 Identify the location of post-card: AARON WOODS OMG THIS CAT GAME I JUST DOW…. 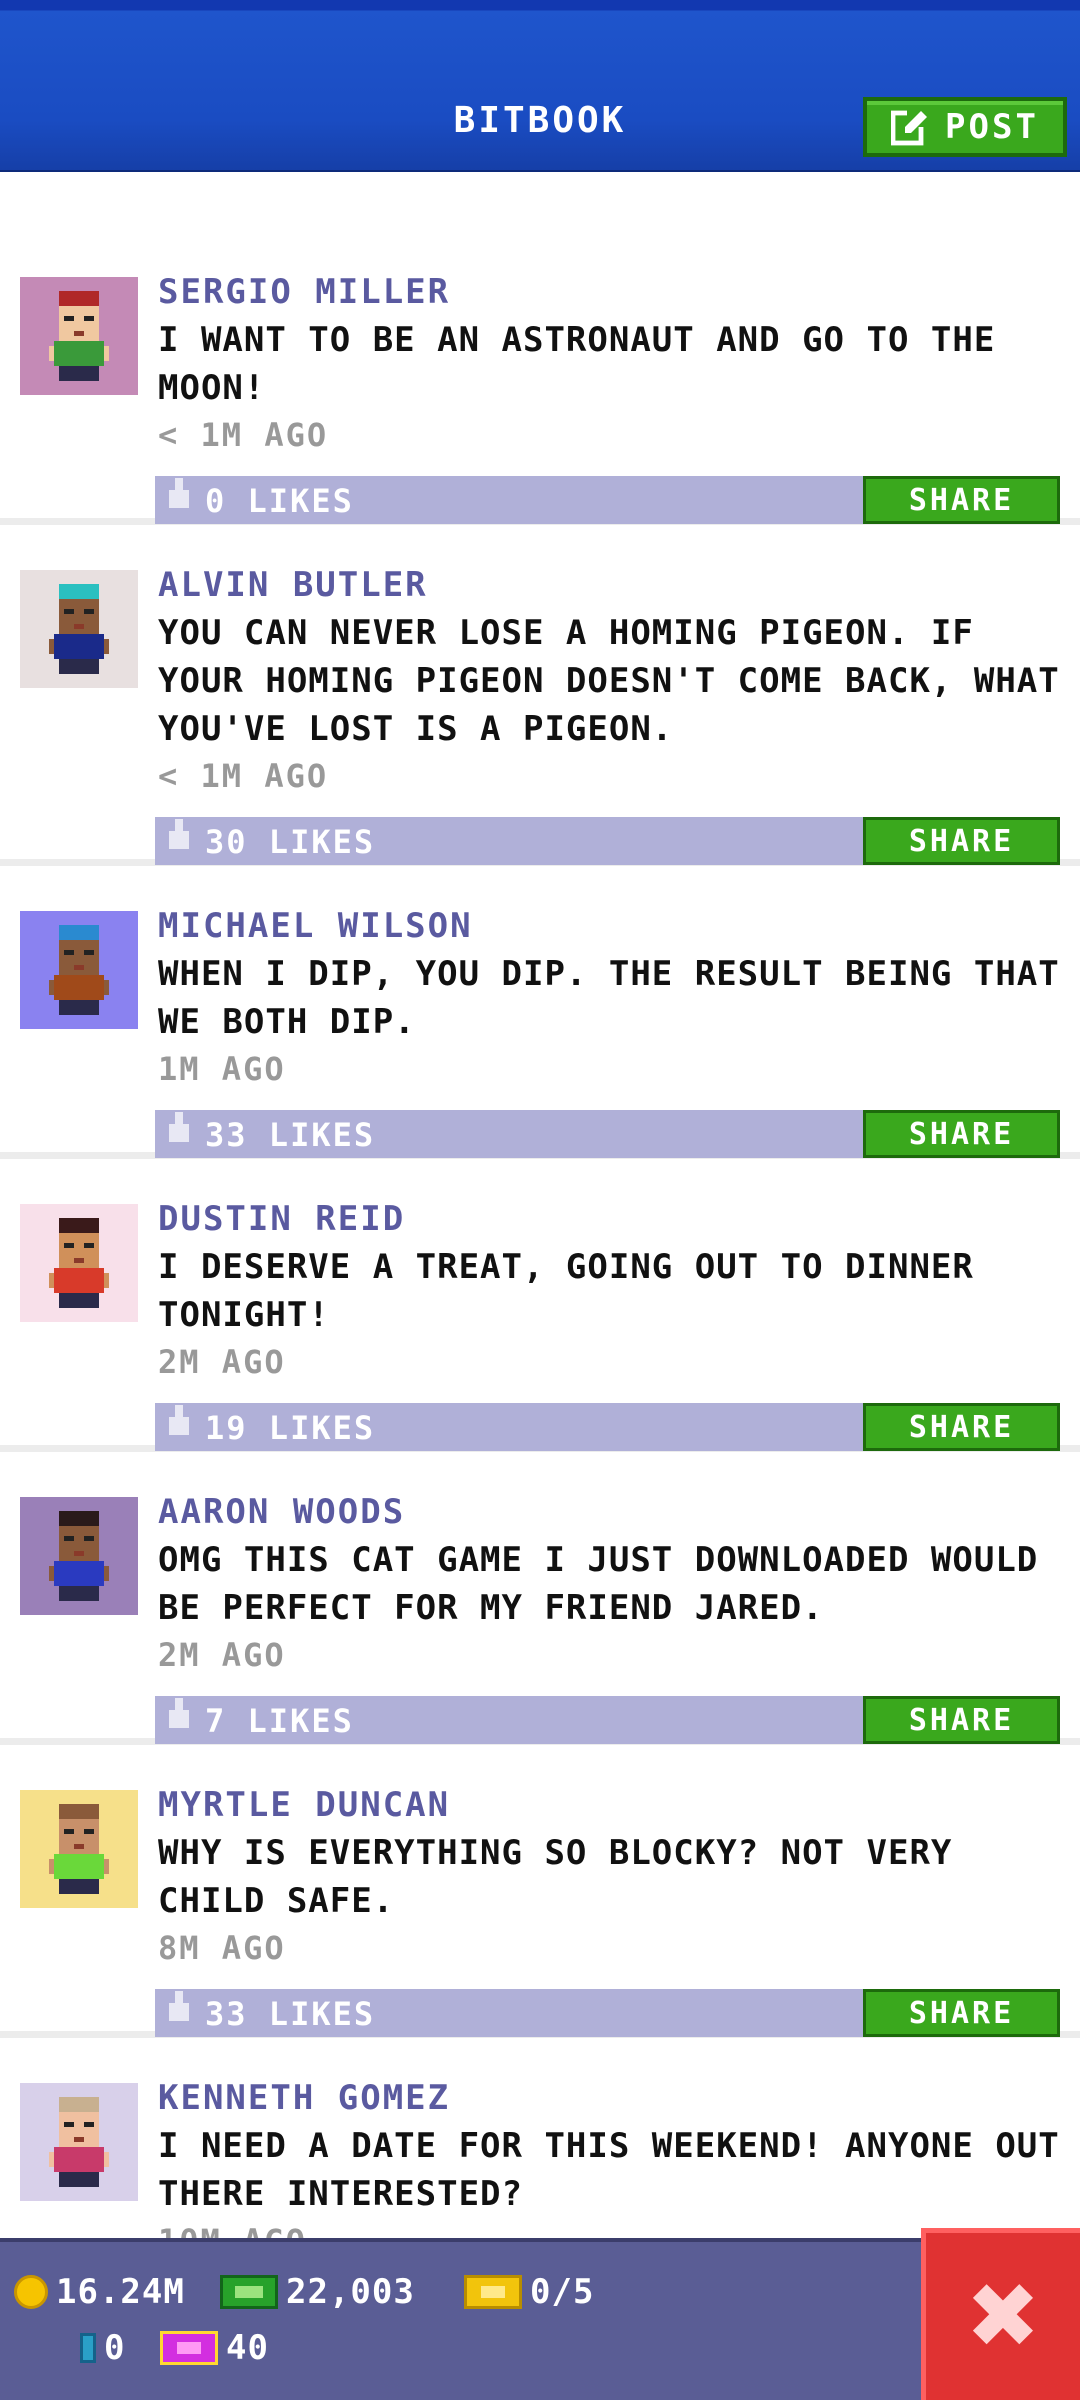
(540, 1598).